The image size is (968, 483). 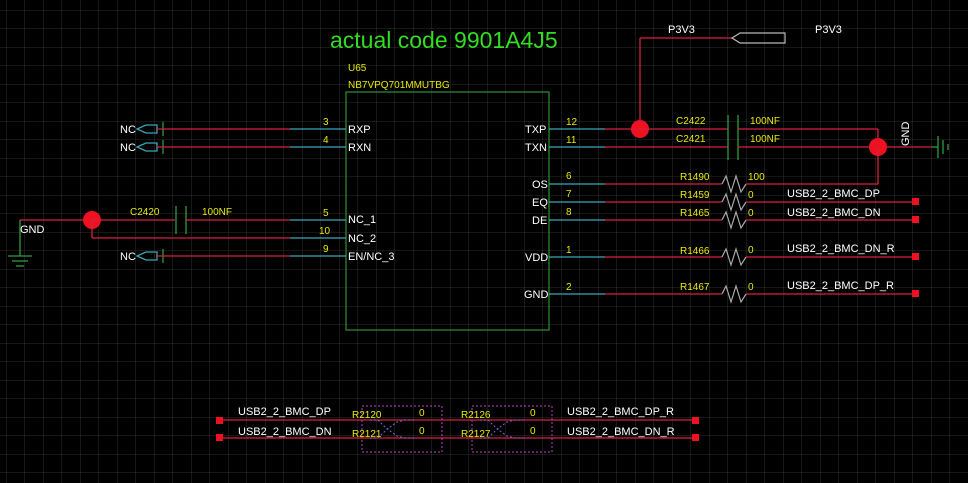 I want to click on res-ref: R2126, so click(x=476, y=415).